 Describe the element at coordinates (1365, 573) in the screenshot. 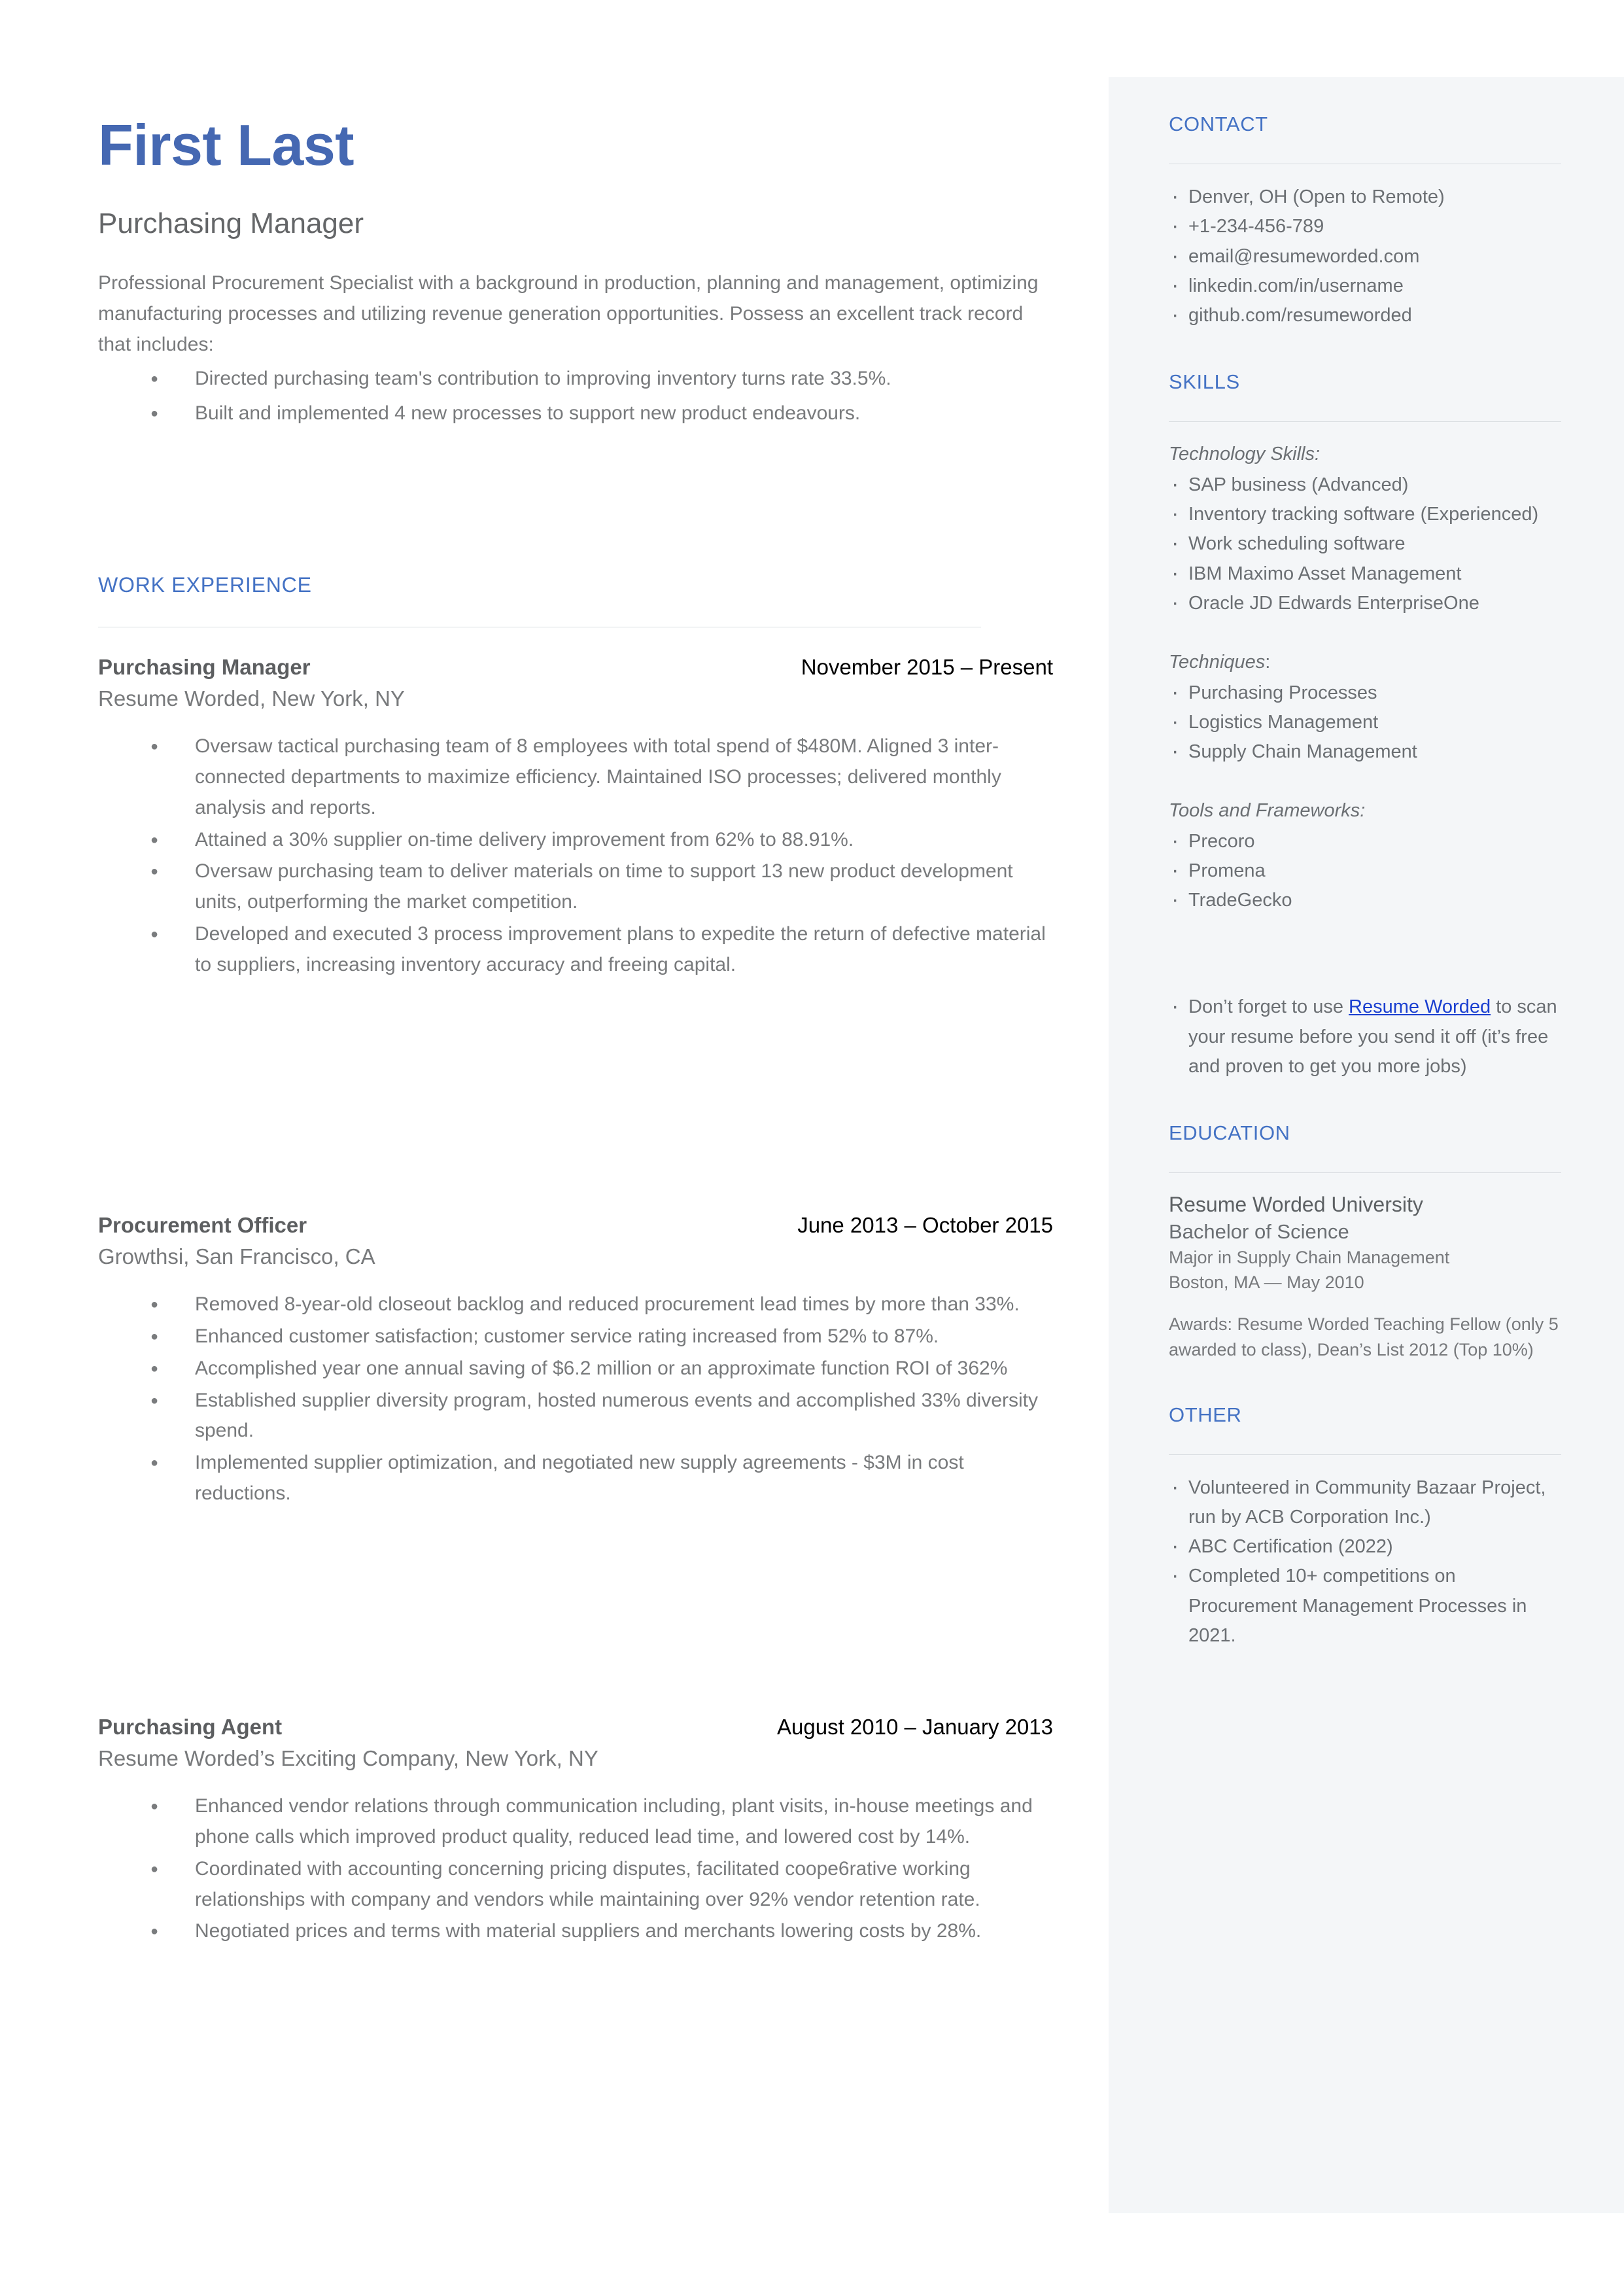

I see `skill-item: IBM Maximo Asset Management` at that location.